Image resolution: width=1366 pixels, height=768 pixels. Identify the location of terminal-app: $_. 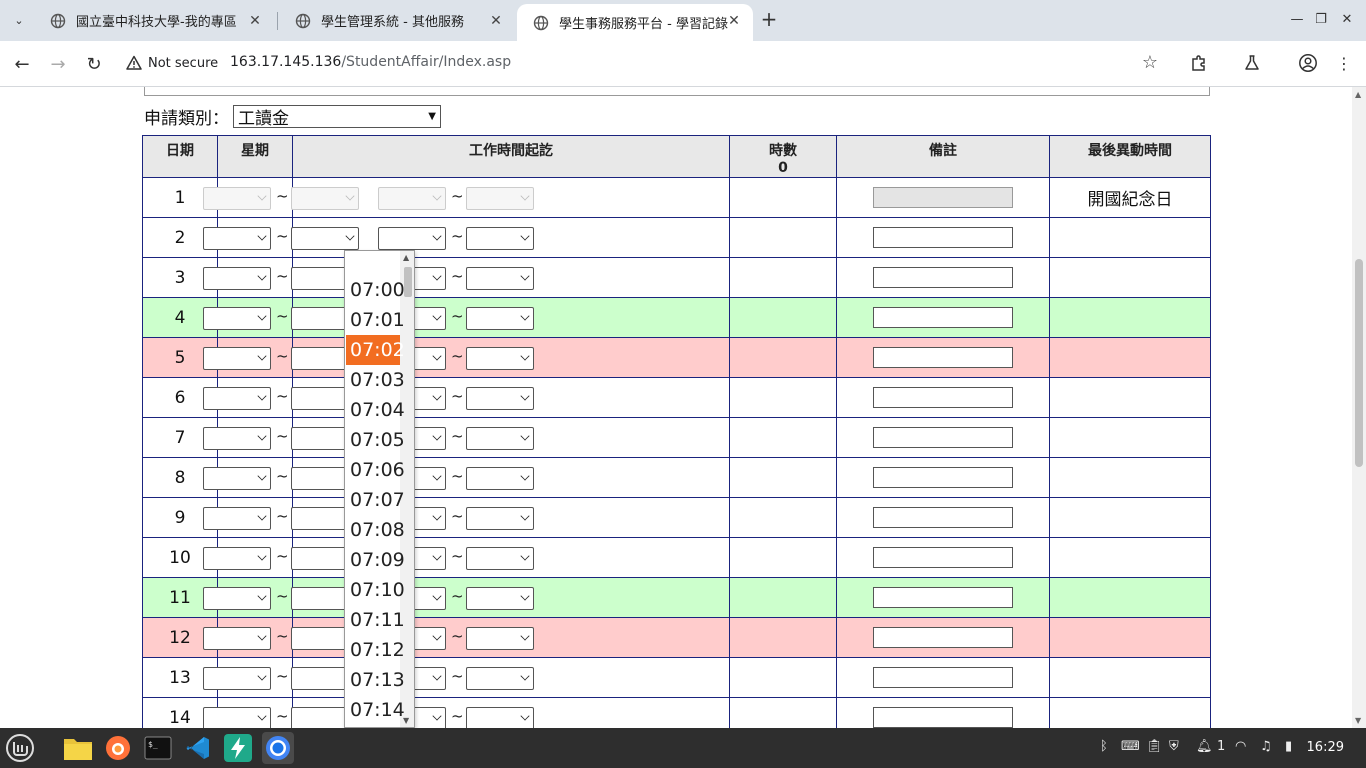
(158, 748).